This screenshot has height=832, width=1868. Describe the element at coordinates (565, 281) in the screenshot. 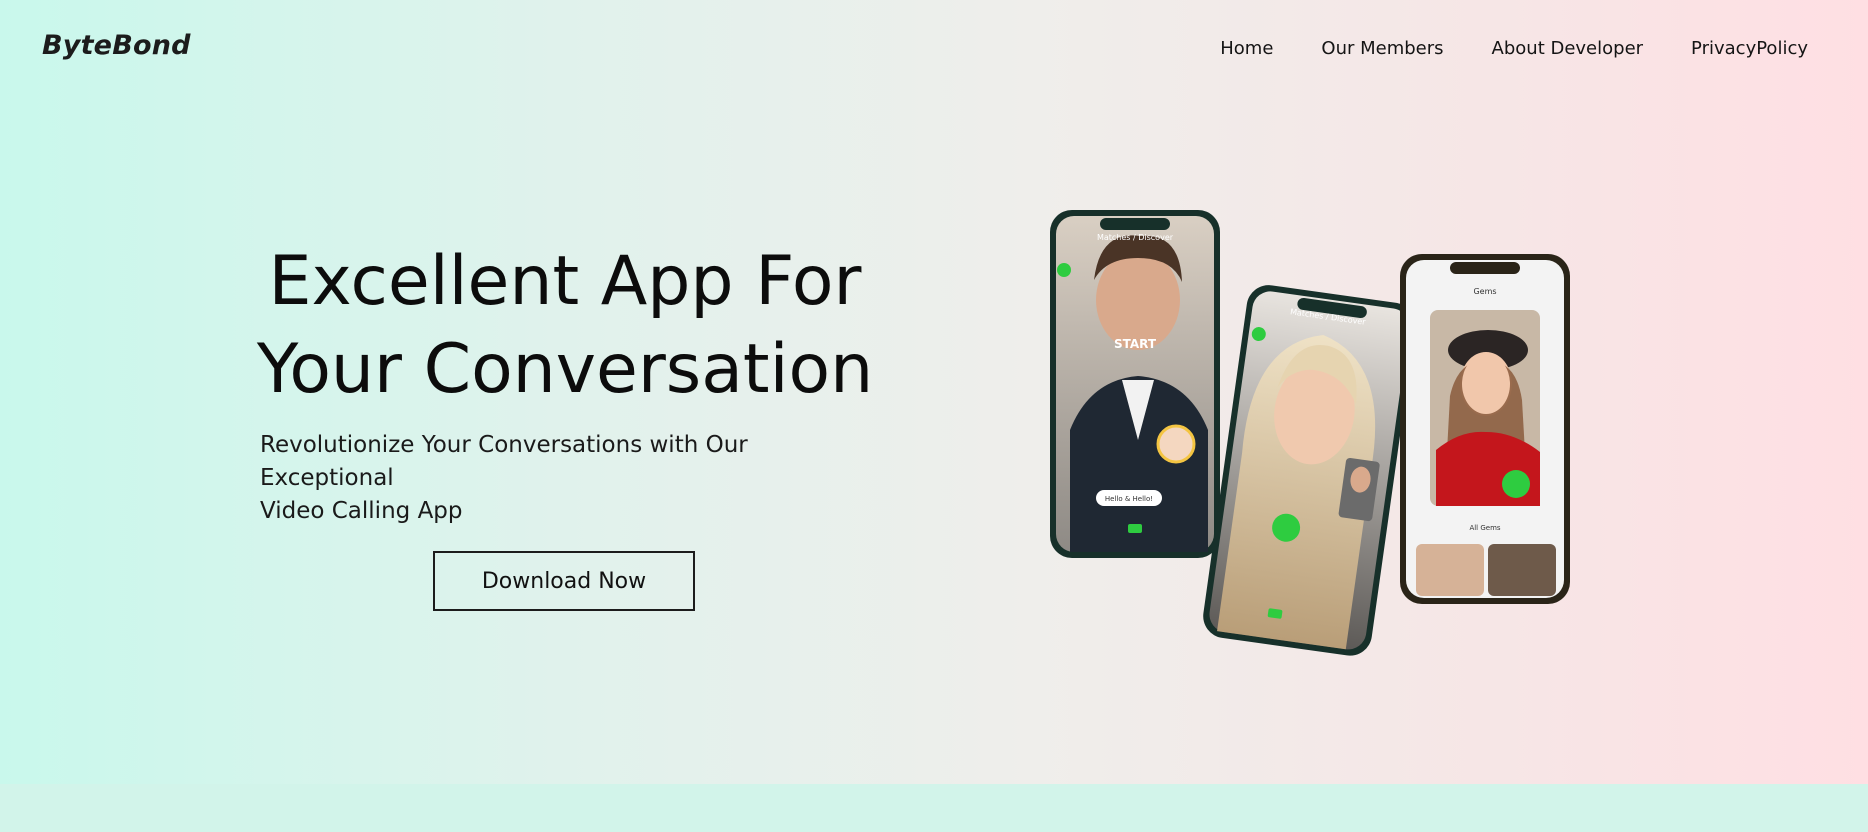

I see `headline-line-1: Excellent App For` at that location.